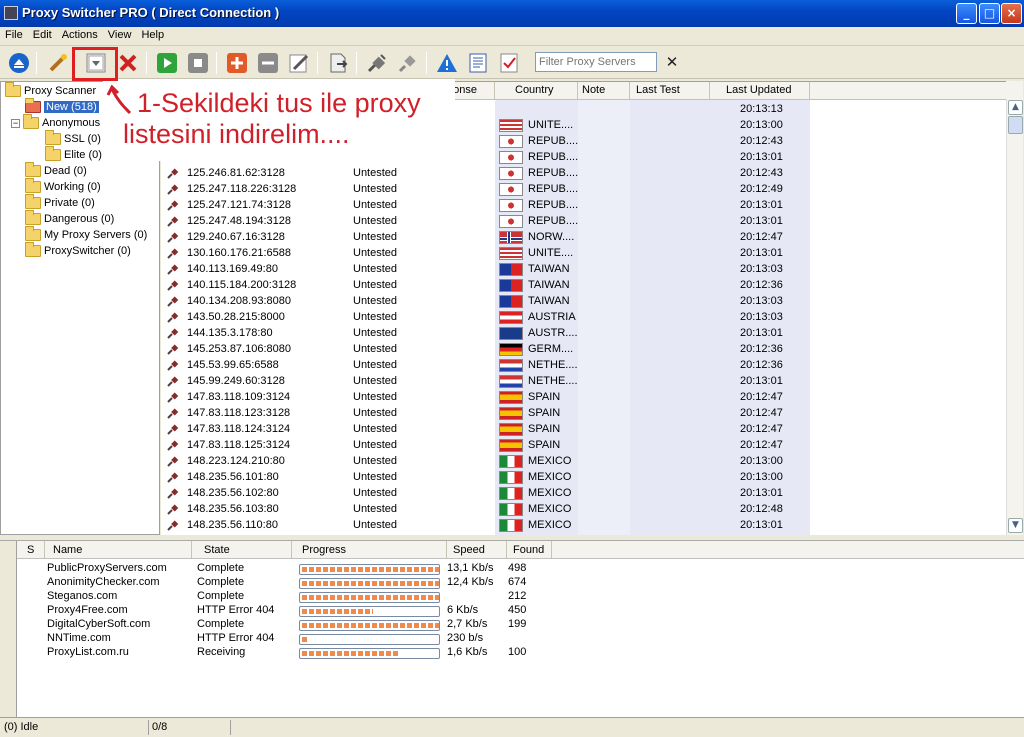 This screenshot has width=1024, height=737. Describe the element at coordinates (268, 63) in the screenshot. I see `remove-proxy-icon` at that location.